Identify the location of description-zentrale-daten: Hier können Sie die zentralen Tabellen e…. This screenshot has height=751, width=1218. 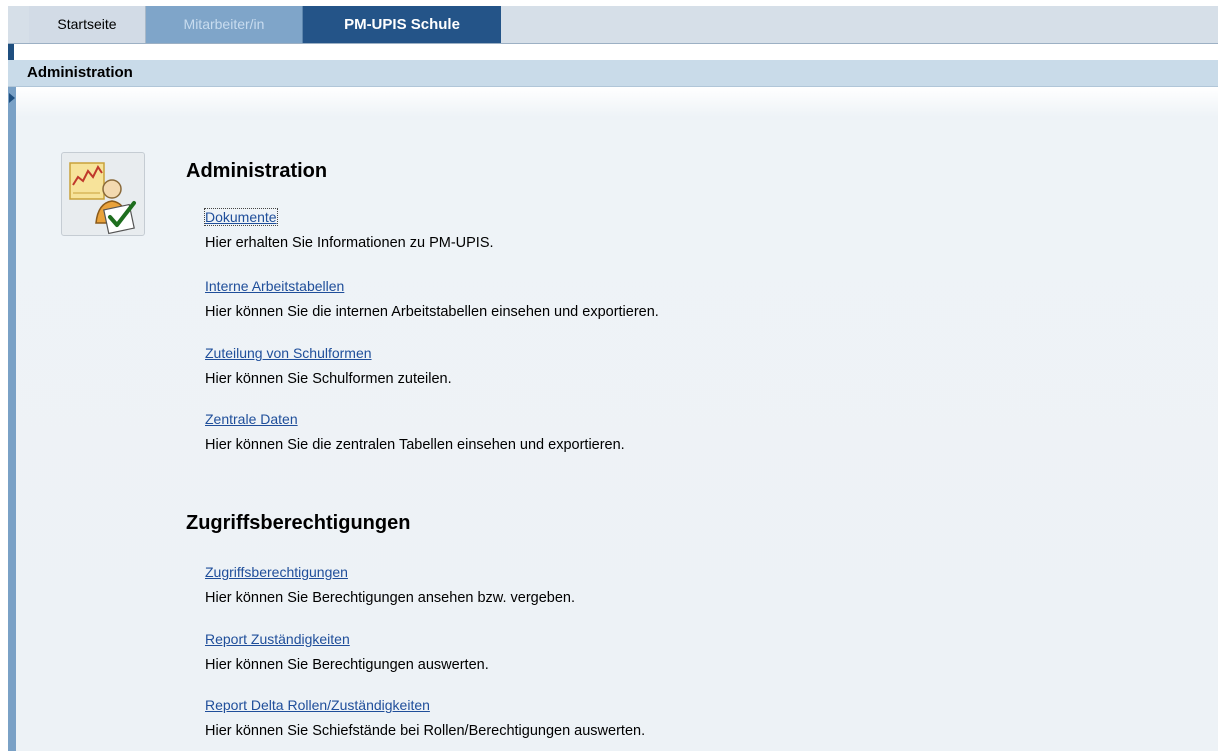
(415, 445).